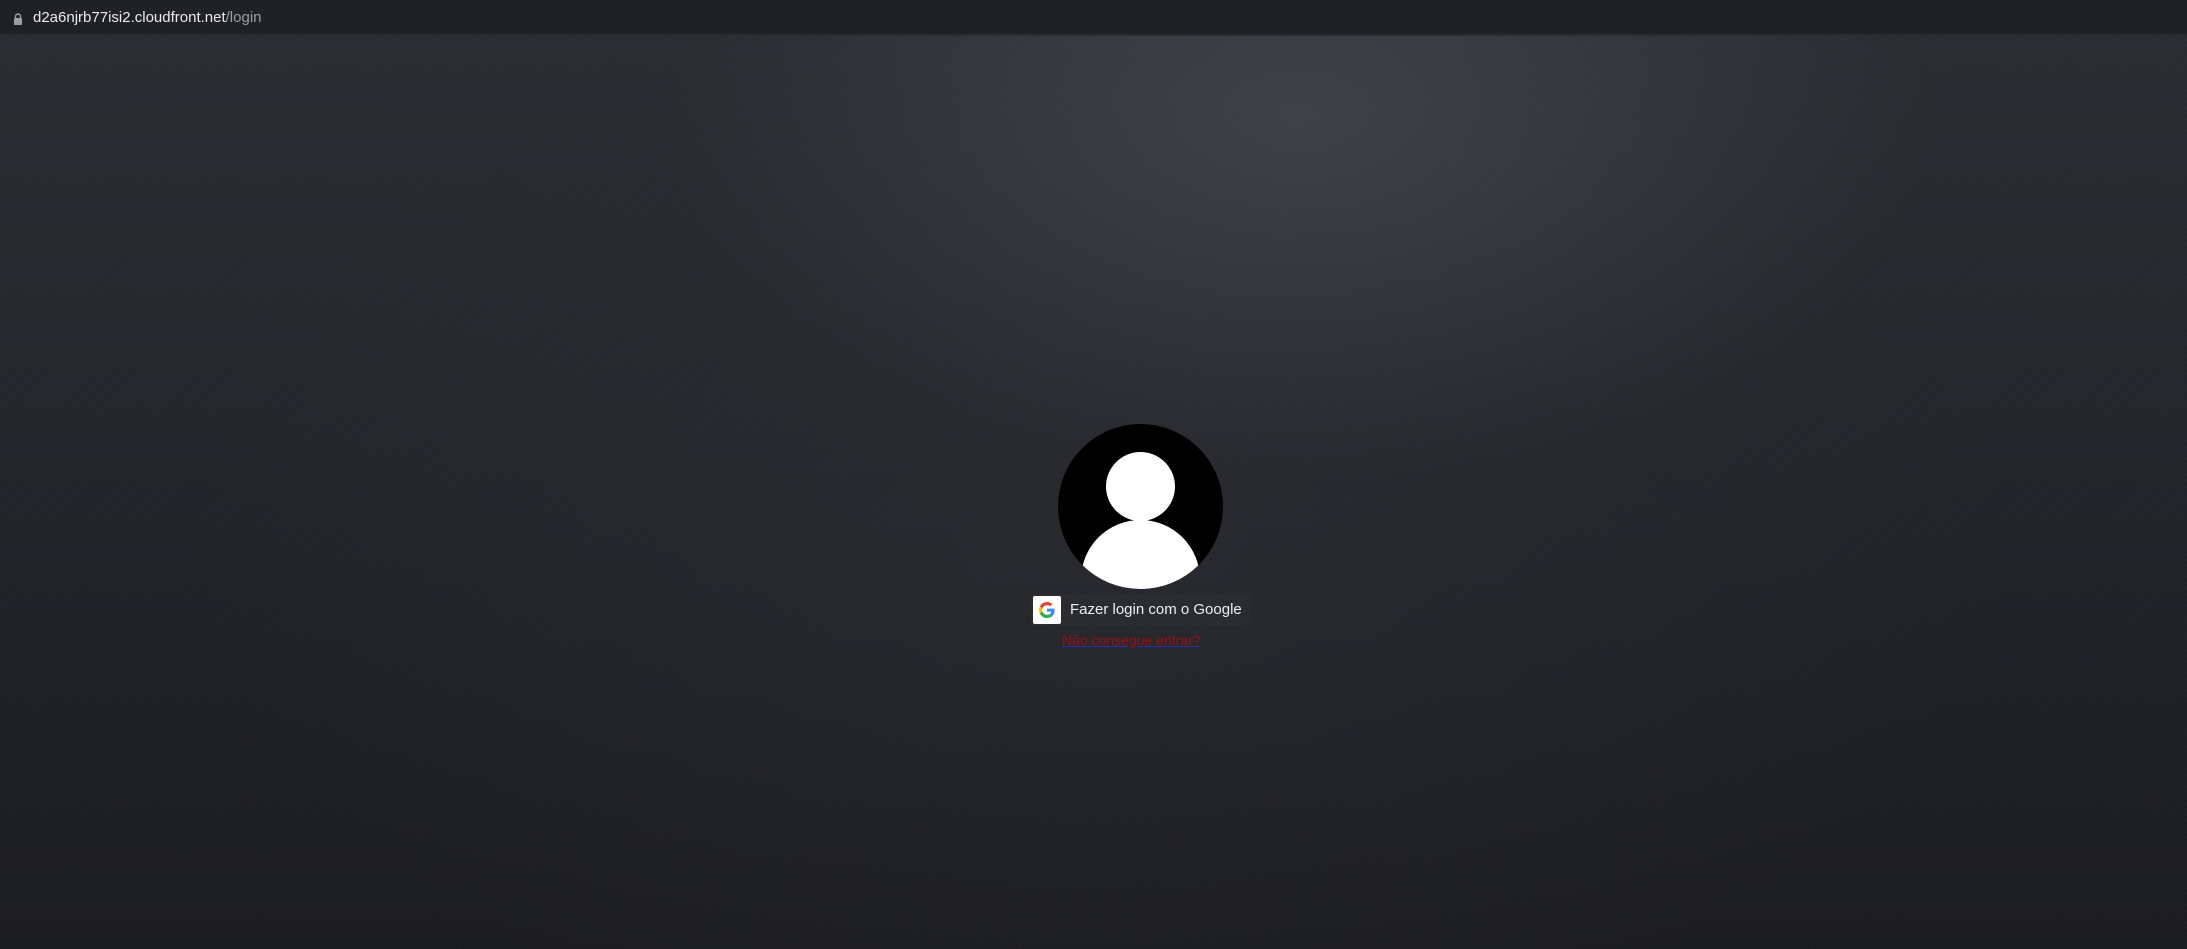 This screenshot has width=2187, height=949. Describe the element at coordinates (1156, 609) in the screenshot. I see `google-login-label: Fazer login com o Google` at that location.